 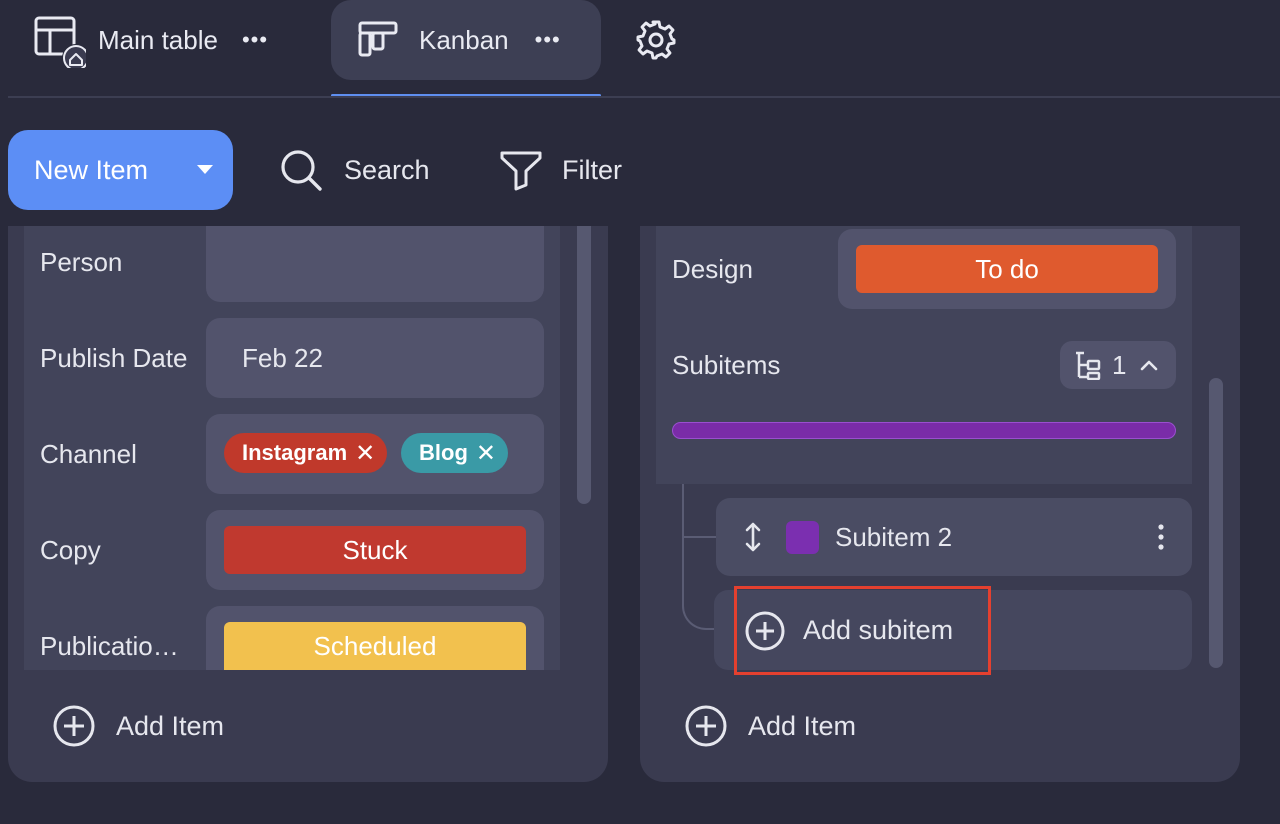 I want to click on status-badge-stuck: Stuck, so click(x=375, y=550).